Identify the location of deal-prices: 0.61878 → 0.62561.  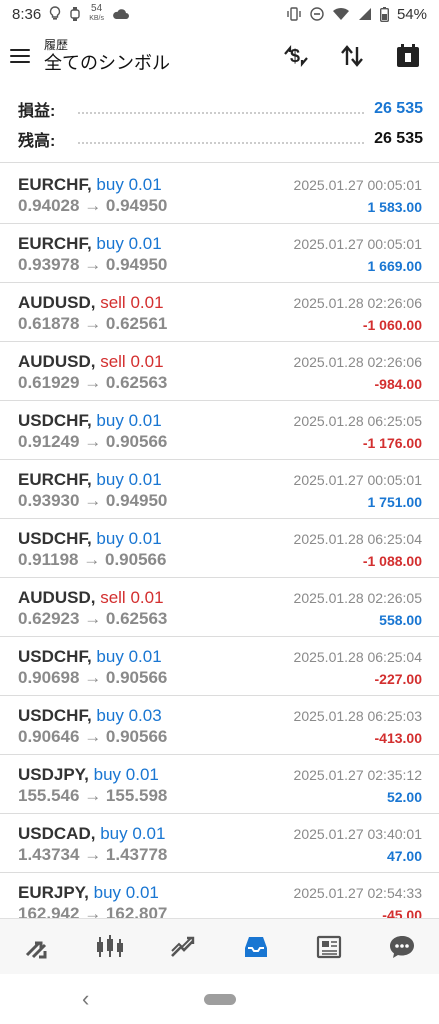
(92, 324).